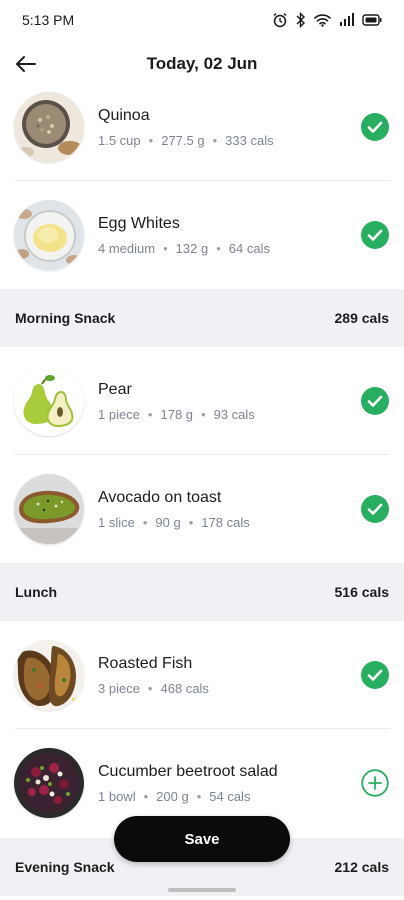  I want to click on food-weight: 277.5 g, so click(183, 140).